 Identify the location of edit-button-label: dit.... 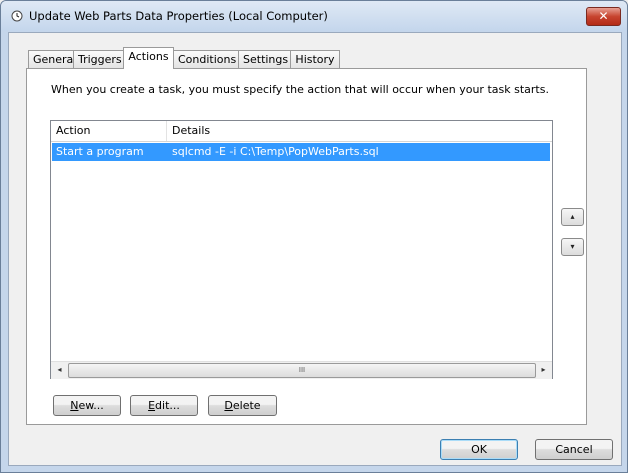
(167, 405).